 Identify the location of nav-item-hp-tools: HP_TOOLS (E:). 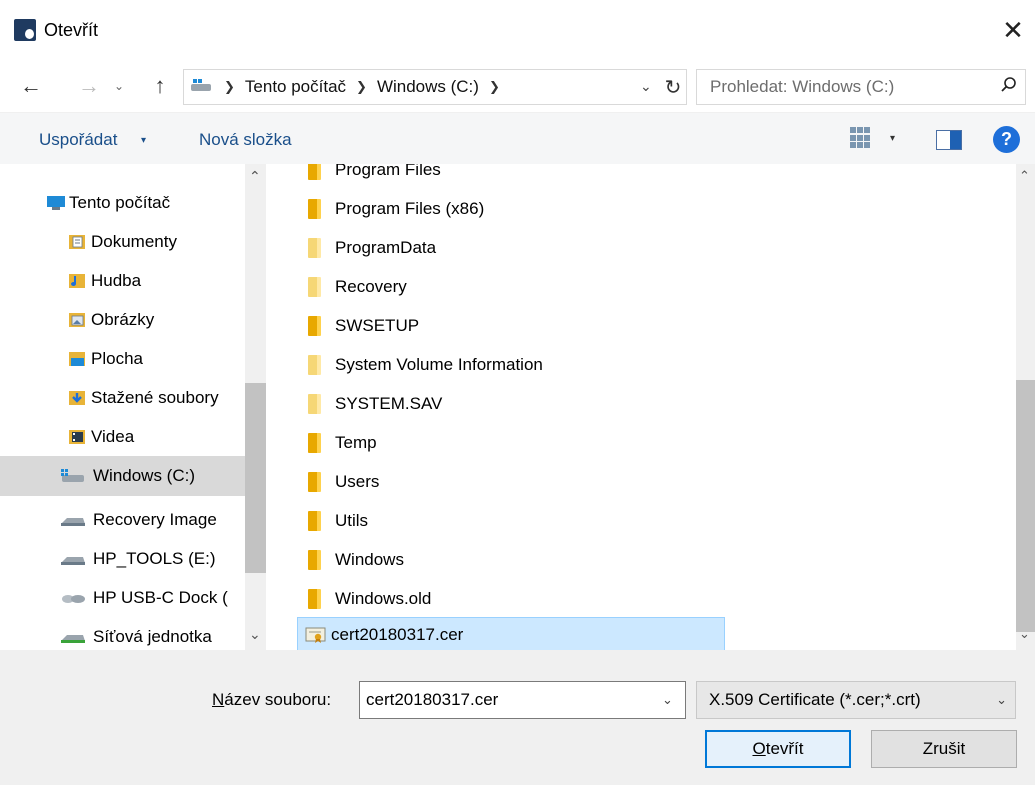
(122, 559).